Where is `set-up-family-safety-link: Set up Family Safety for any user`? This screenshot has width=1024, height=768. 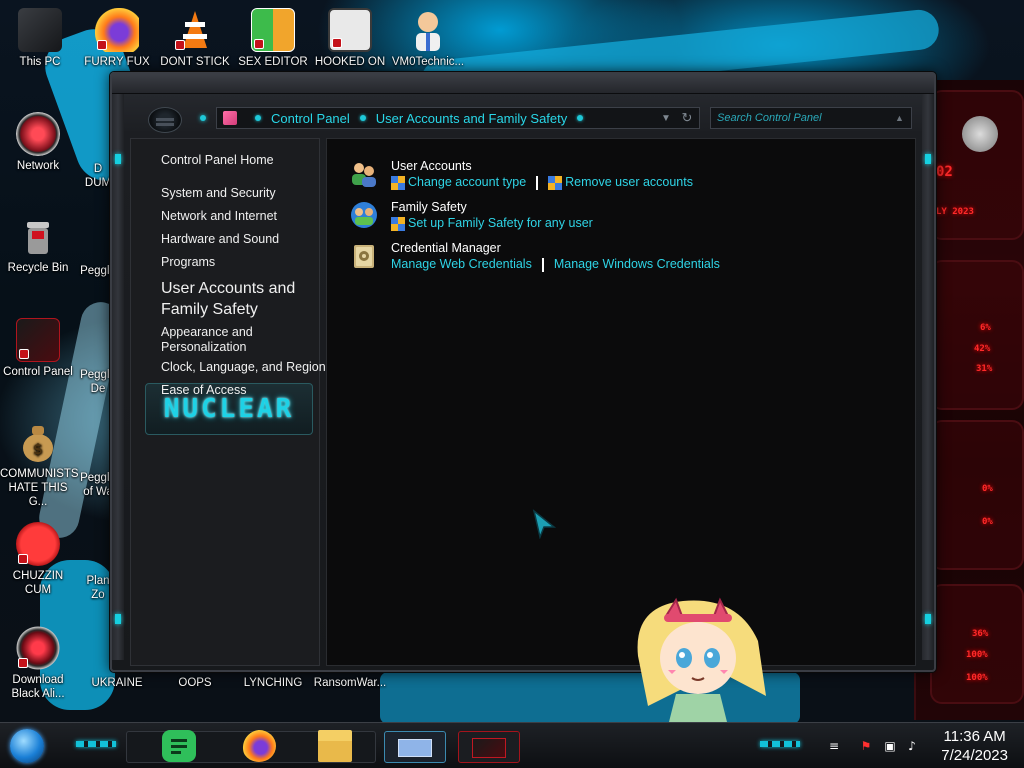
set-up-family-safety-link: Set up Family Safety for any user is located at coordinates (500, 223).